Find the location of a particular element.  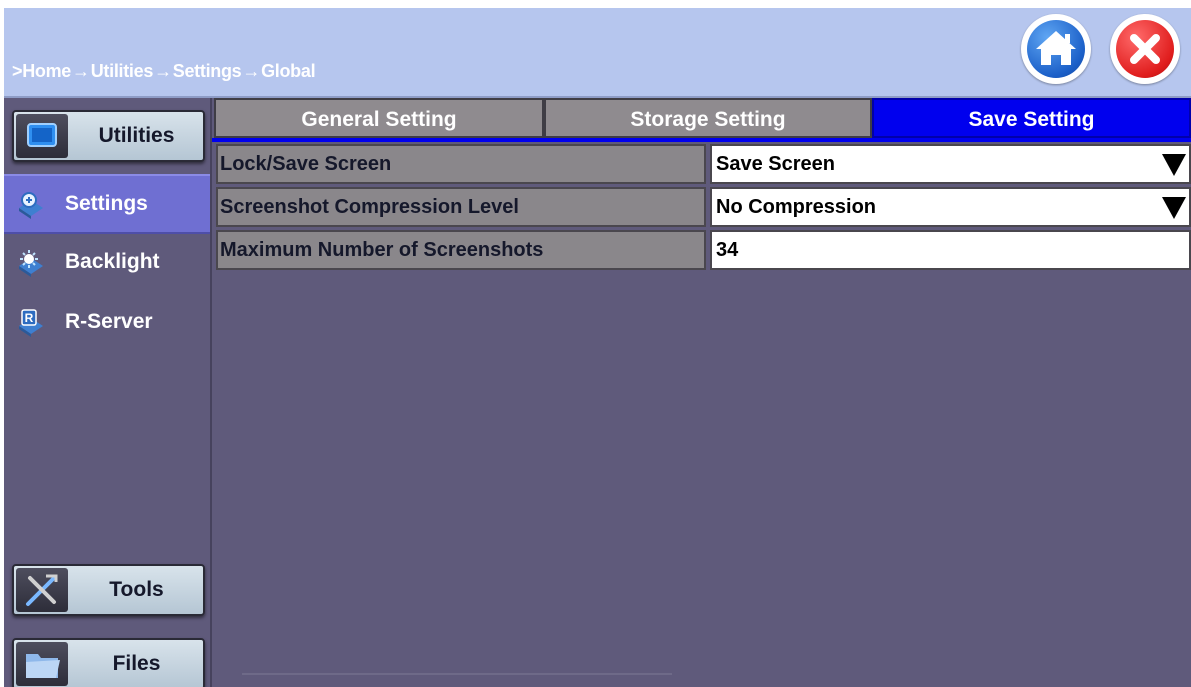

dropdown-value: No Compression is located at coordinates (796, 207).